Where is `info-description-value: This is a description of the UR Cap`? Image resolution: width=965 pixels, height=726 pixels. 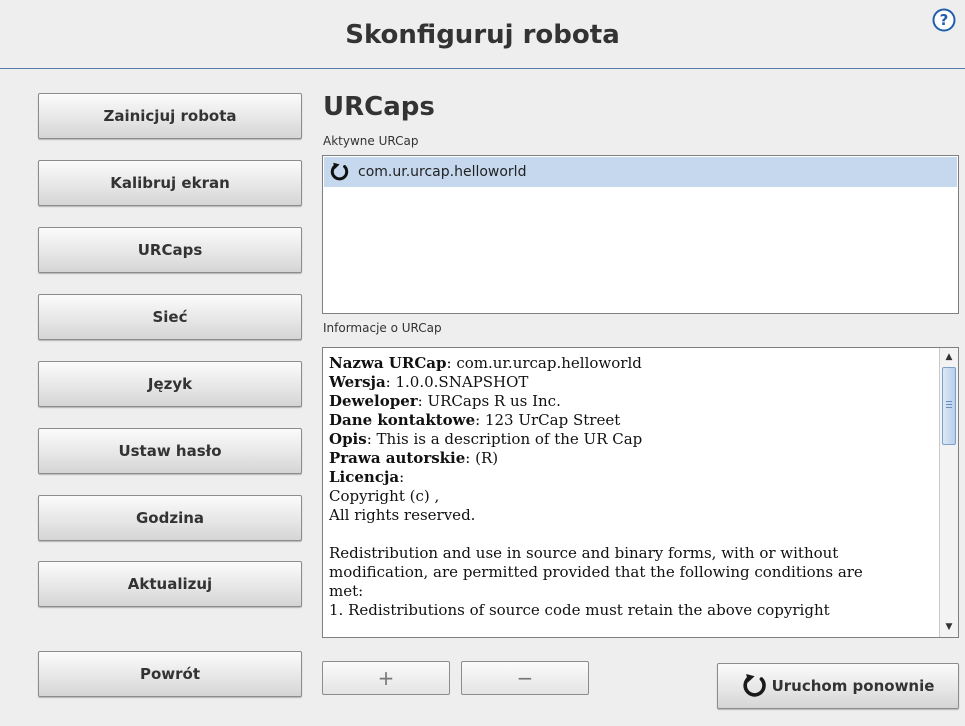
info-description-value: This is a description of the UR Cap is located at coordinates (509, 439).